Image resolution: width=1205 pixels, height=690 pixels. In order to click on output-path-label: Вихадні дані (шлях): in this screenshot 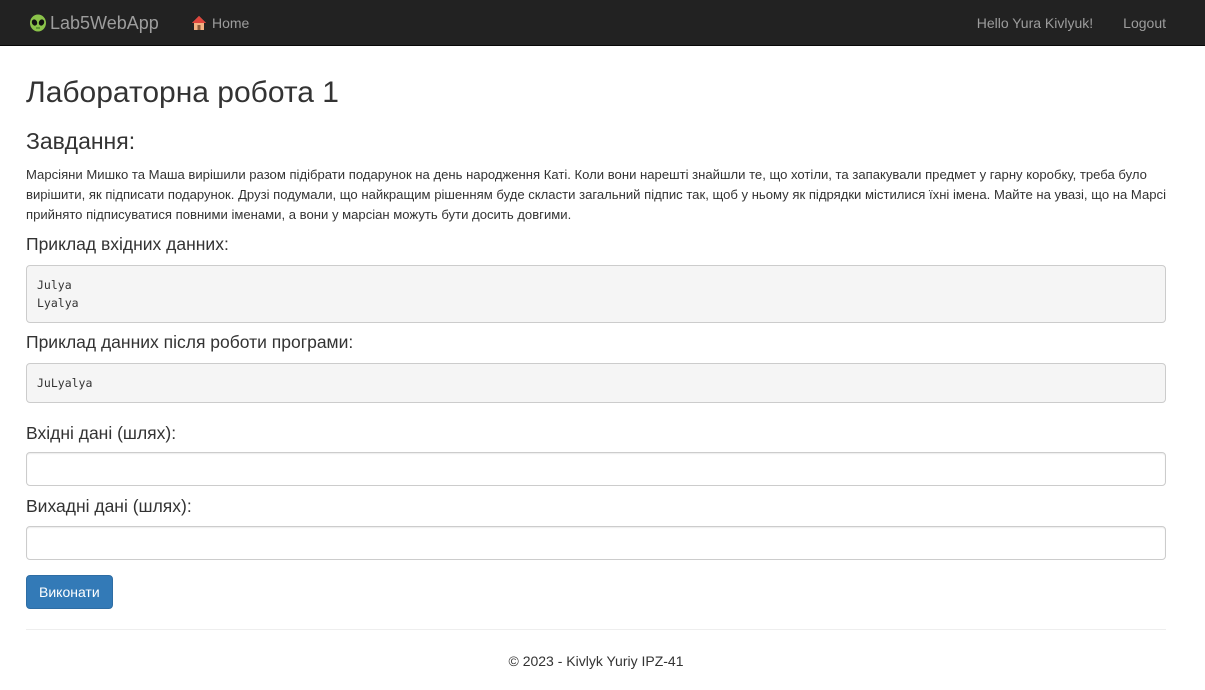, I will do `click(109, 506)`.